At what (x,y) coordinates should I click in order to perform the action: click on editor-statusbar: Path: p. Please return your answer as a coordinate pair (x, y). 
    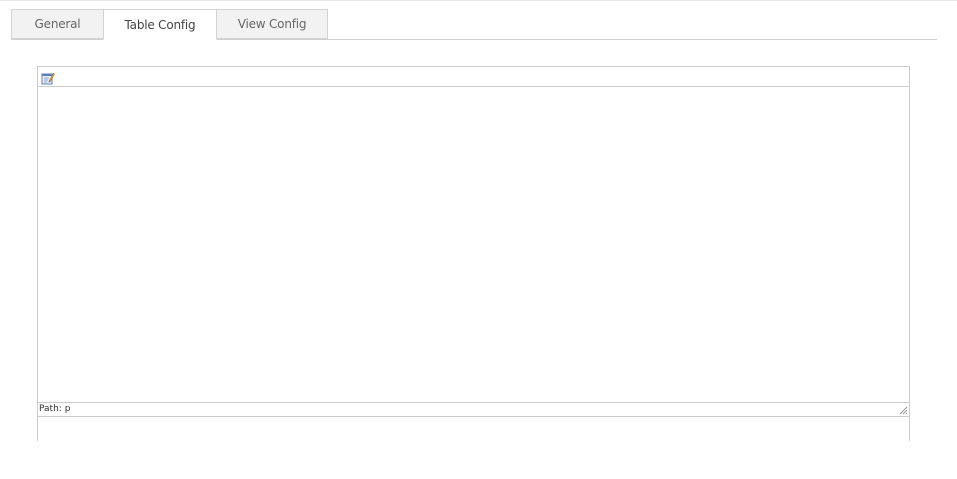
    Looking at the image, I should click on (473, 409).